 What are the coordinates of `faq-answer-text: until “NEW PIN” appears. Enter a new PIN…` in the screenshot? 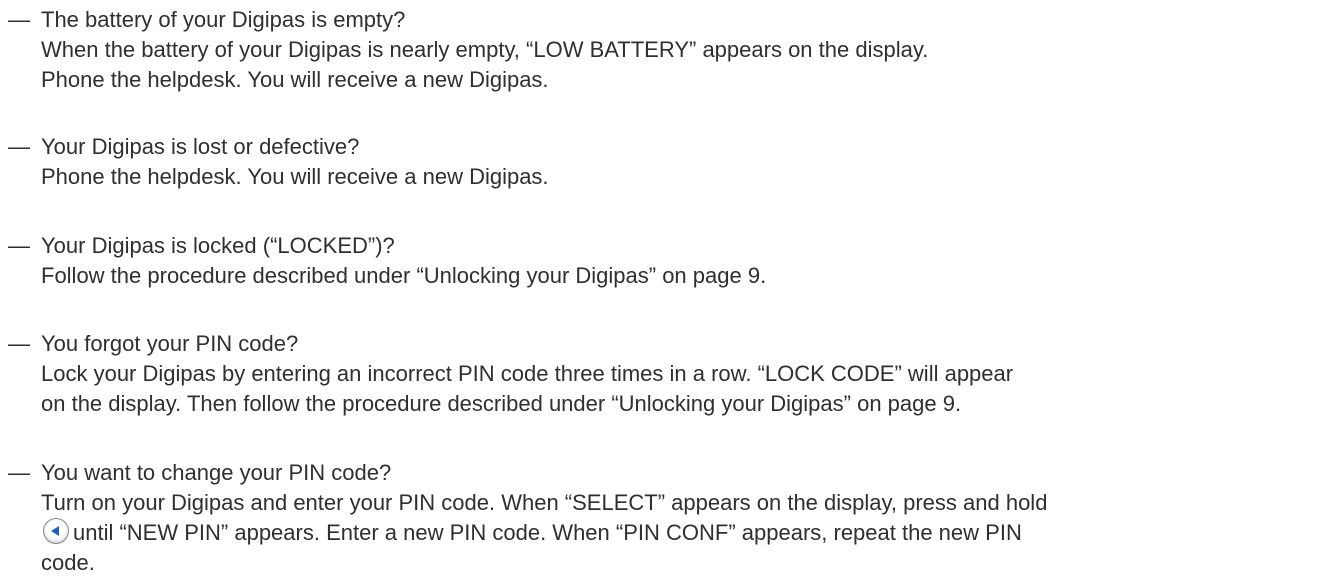 It's located at (547, 532).